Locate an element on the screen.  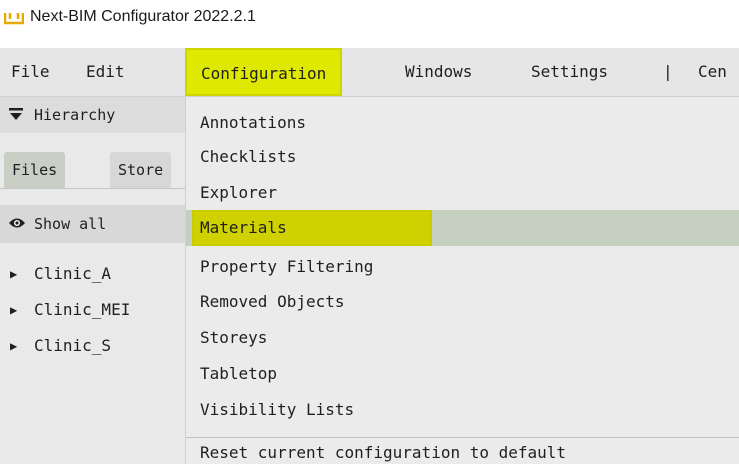
menu-file: File is located at coordinates (30, 72).